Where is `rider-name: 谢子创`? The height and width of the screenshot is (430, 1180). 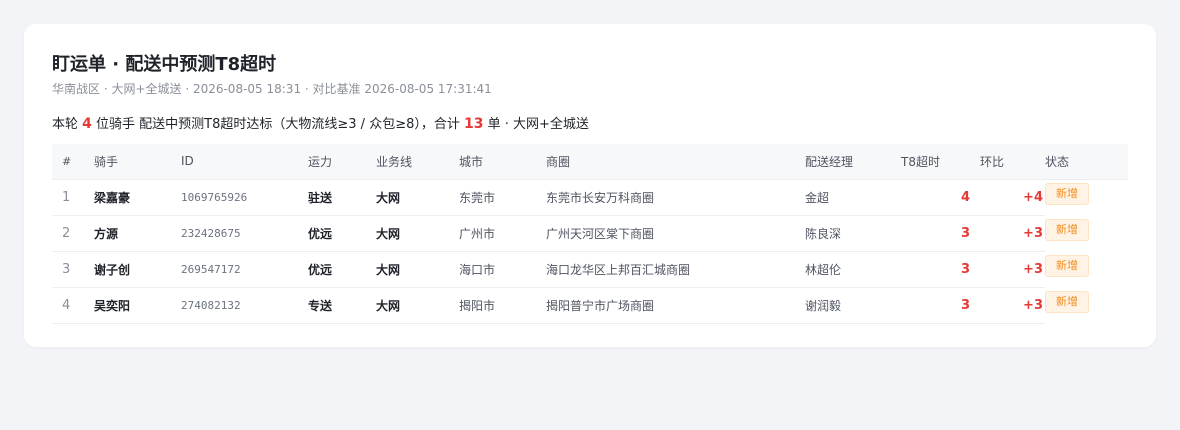 rider-name: 谢子创 is located at coordinates (137, 269).